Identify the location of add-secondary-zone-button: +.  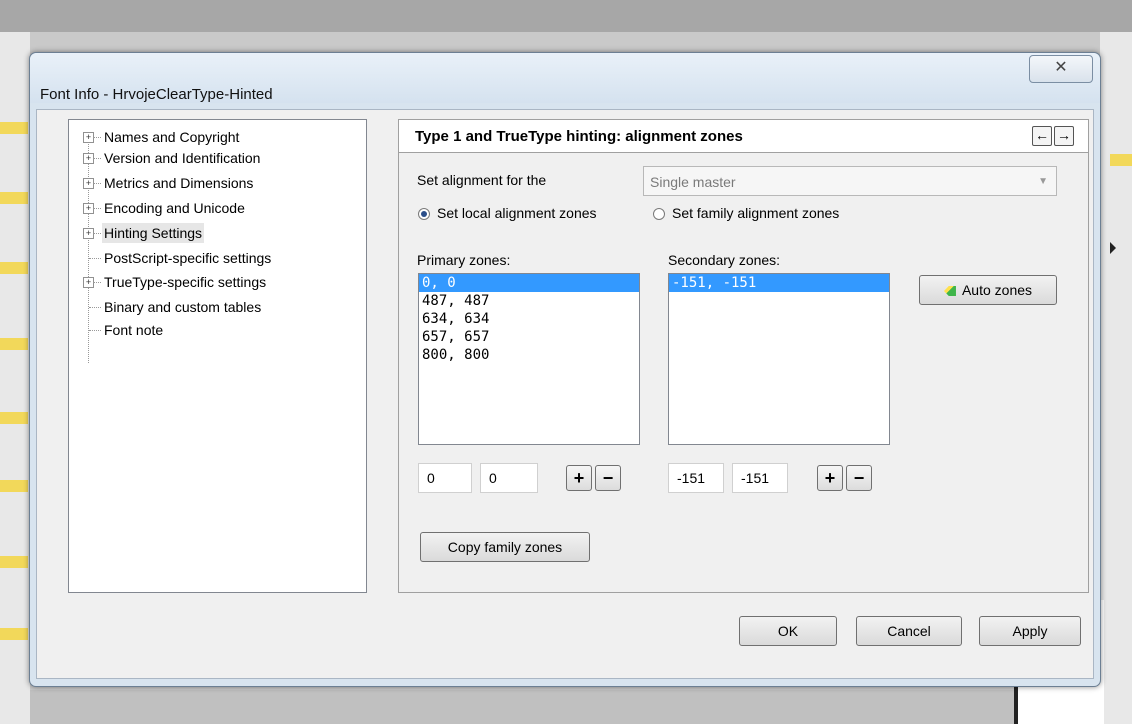
(830, 478).